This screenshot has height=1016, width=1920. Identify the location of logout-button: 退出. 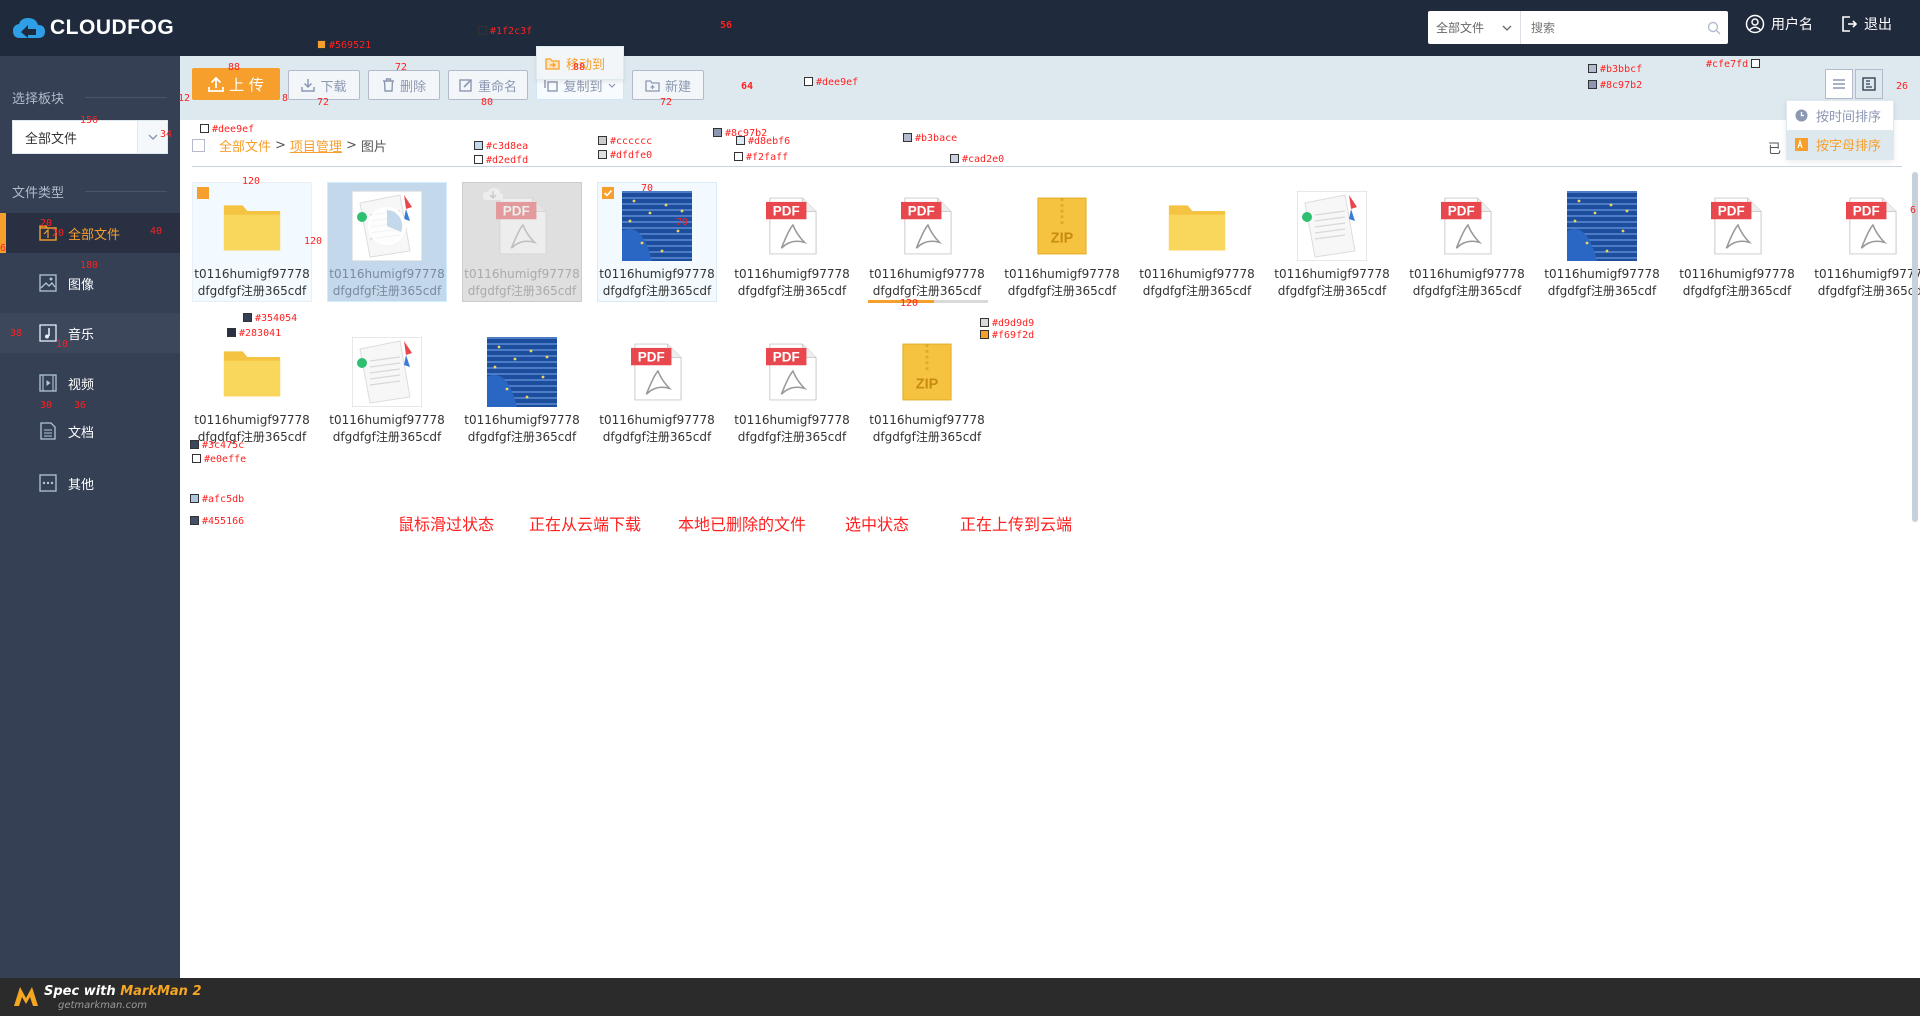
(1866, 24).